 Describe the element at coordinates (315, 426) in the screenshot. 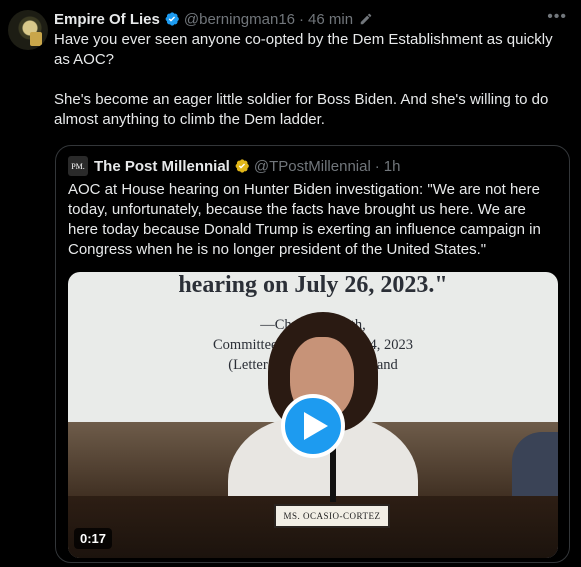

I see `play-icon` at that location.